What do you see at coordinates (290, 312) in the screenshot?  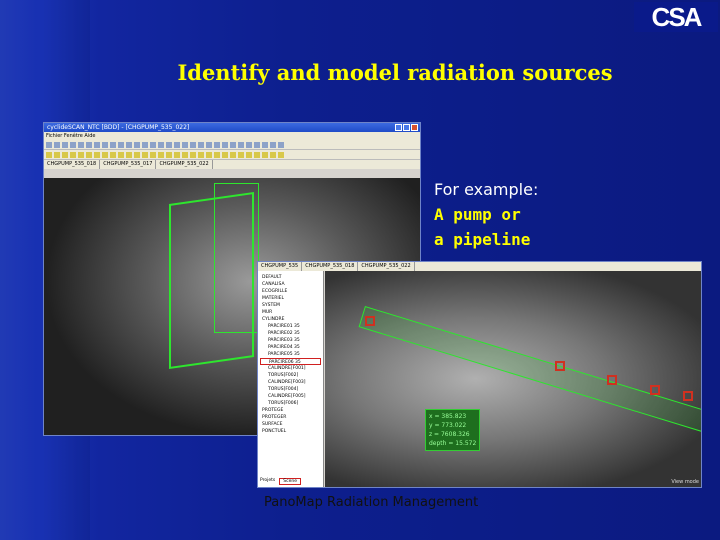 I see `tree-item: MUR` at bounding box center [290, 312].